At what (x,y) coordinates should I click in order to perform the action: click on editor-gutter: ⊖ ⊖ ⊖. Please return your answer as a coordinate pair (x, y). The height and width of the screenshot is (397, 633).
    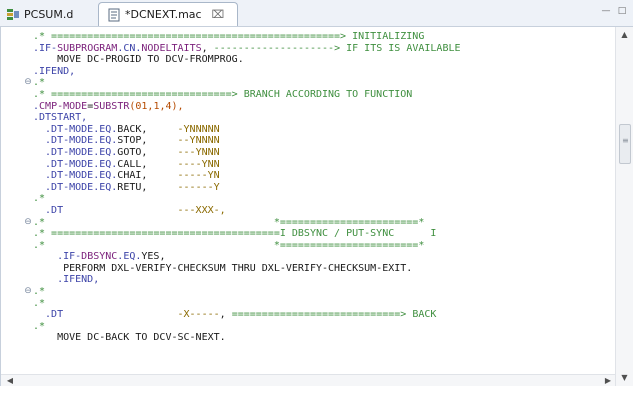
    Looking at the image, I should click on (17, 206).